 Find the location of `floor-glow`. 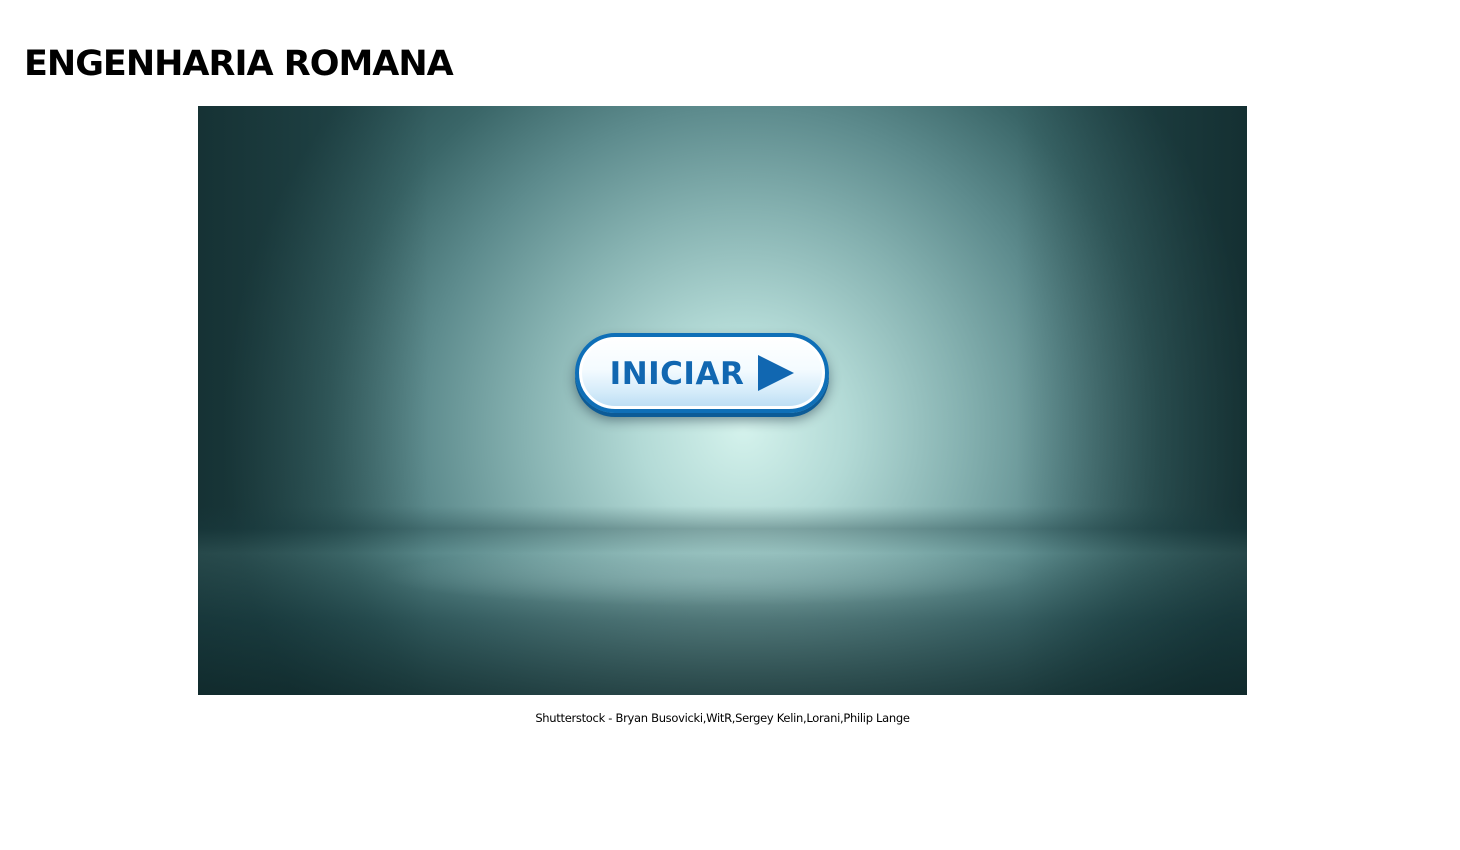

floor-glow is located at coordinates (708, 576).